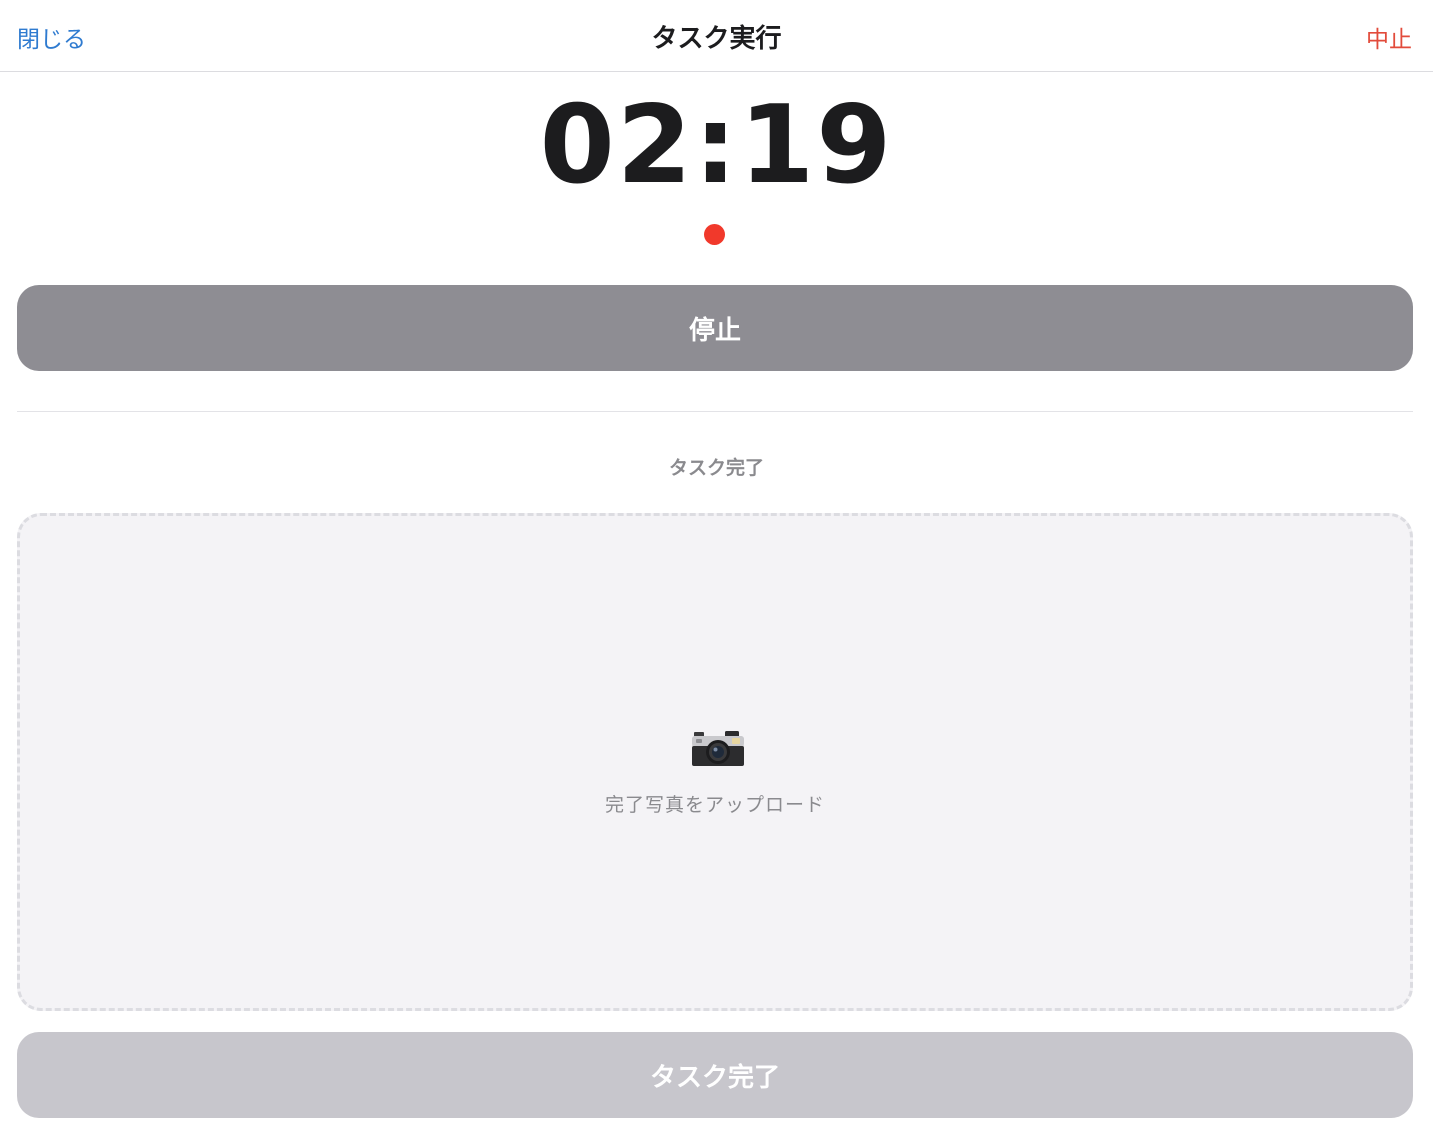  I want to click on recording-indicator-icon, so click(714, 234).